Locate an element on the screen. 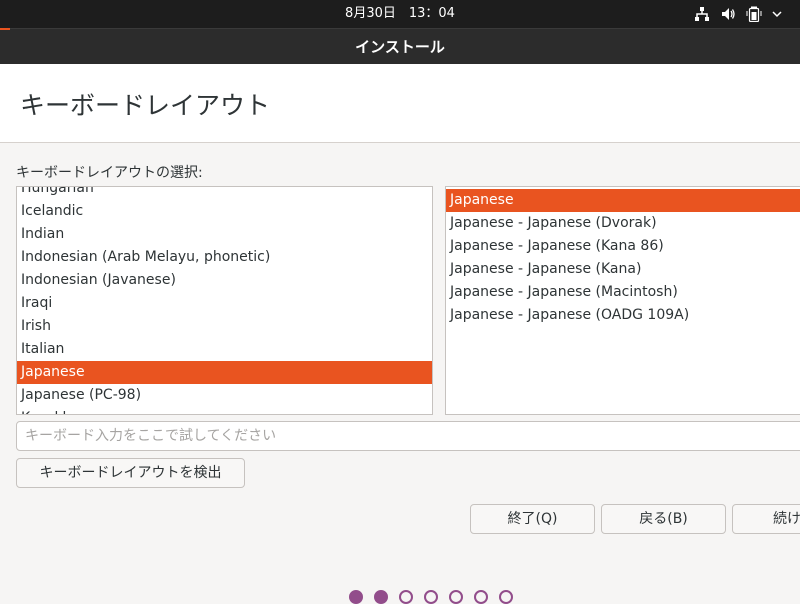  window-title-bar: インストール is located at coordinates (400, 46).